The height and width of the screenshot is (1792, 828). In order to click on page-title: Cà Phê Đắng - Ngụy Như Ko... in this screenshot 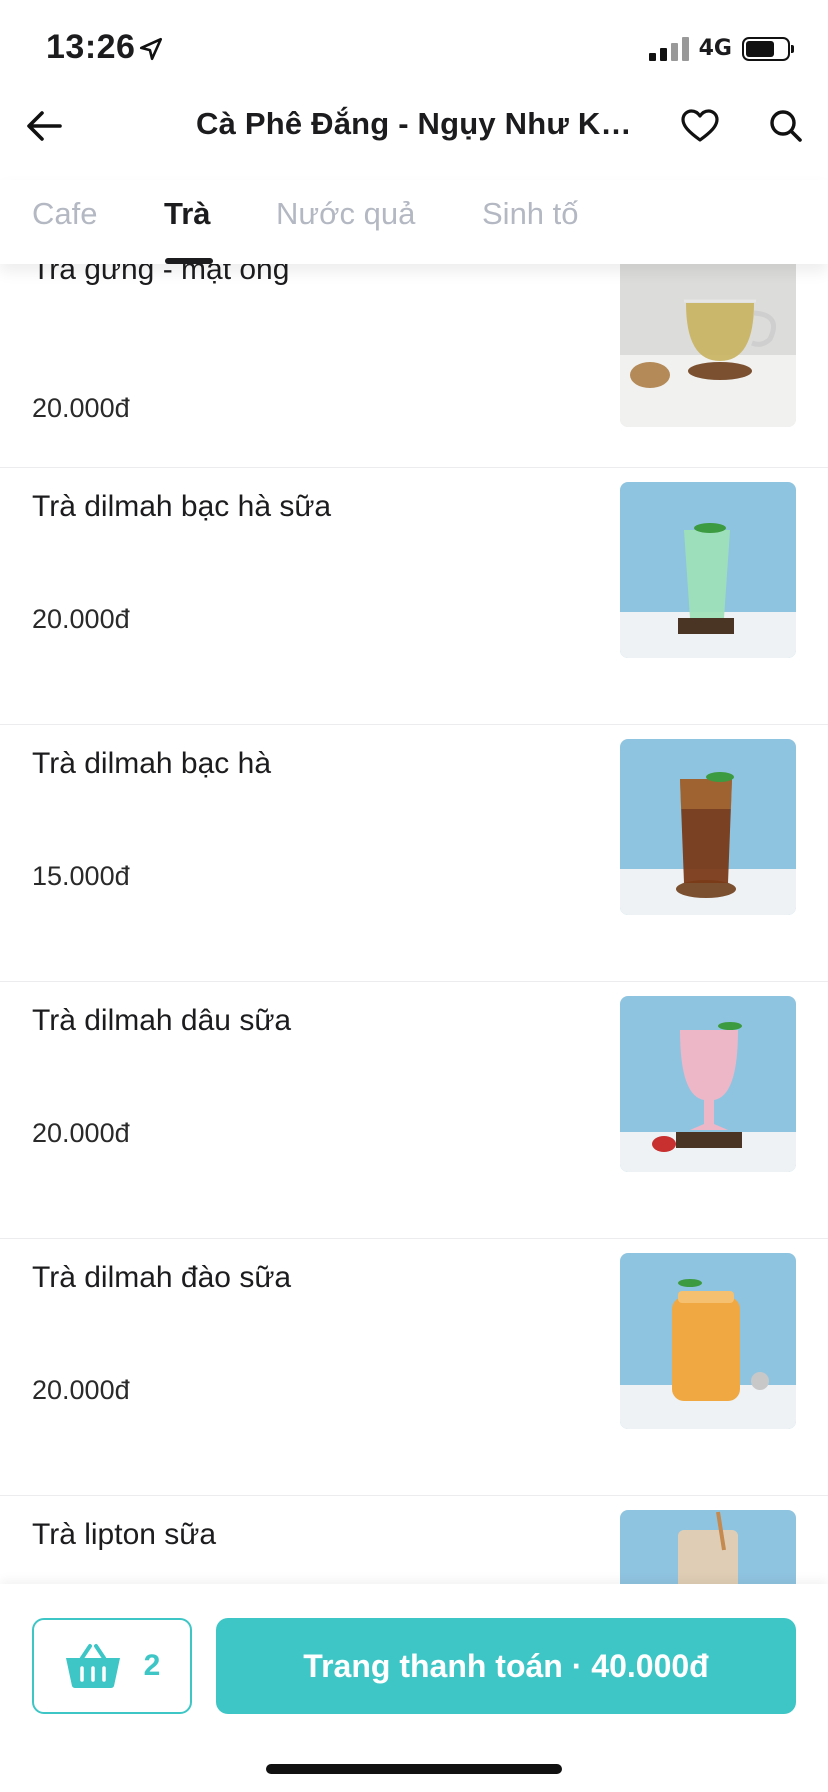, I will do `click(416, 123)`.